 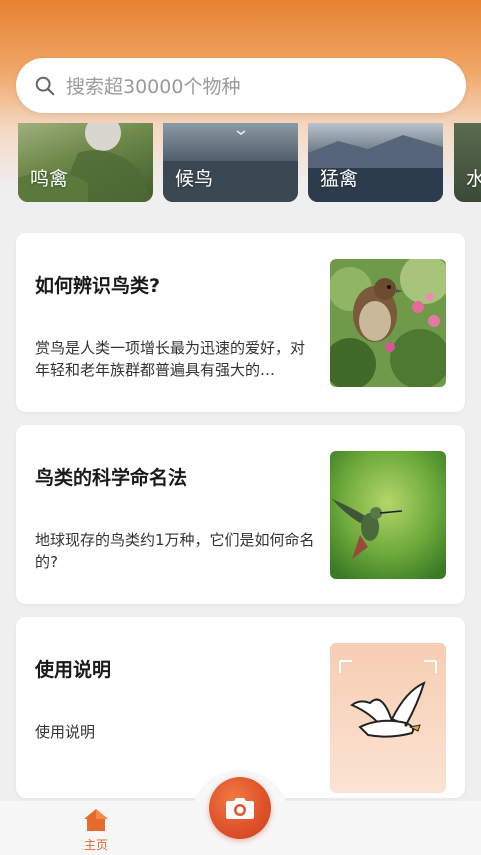 I want to click on category-label: 候鸟, so click(x=194, y=179).